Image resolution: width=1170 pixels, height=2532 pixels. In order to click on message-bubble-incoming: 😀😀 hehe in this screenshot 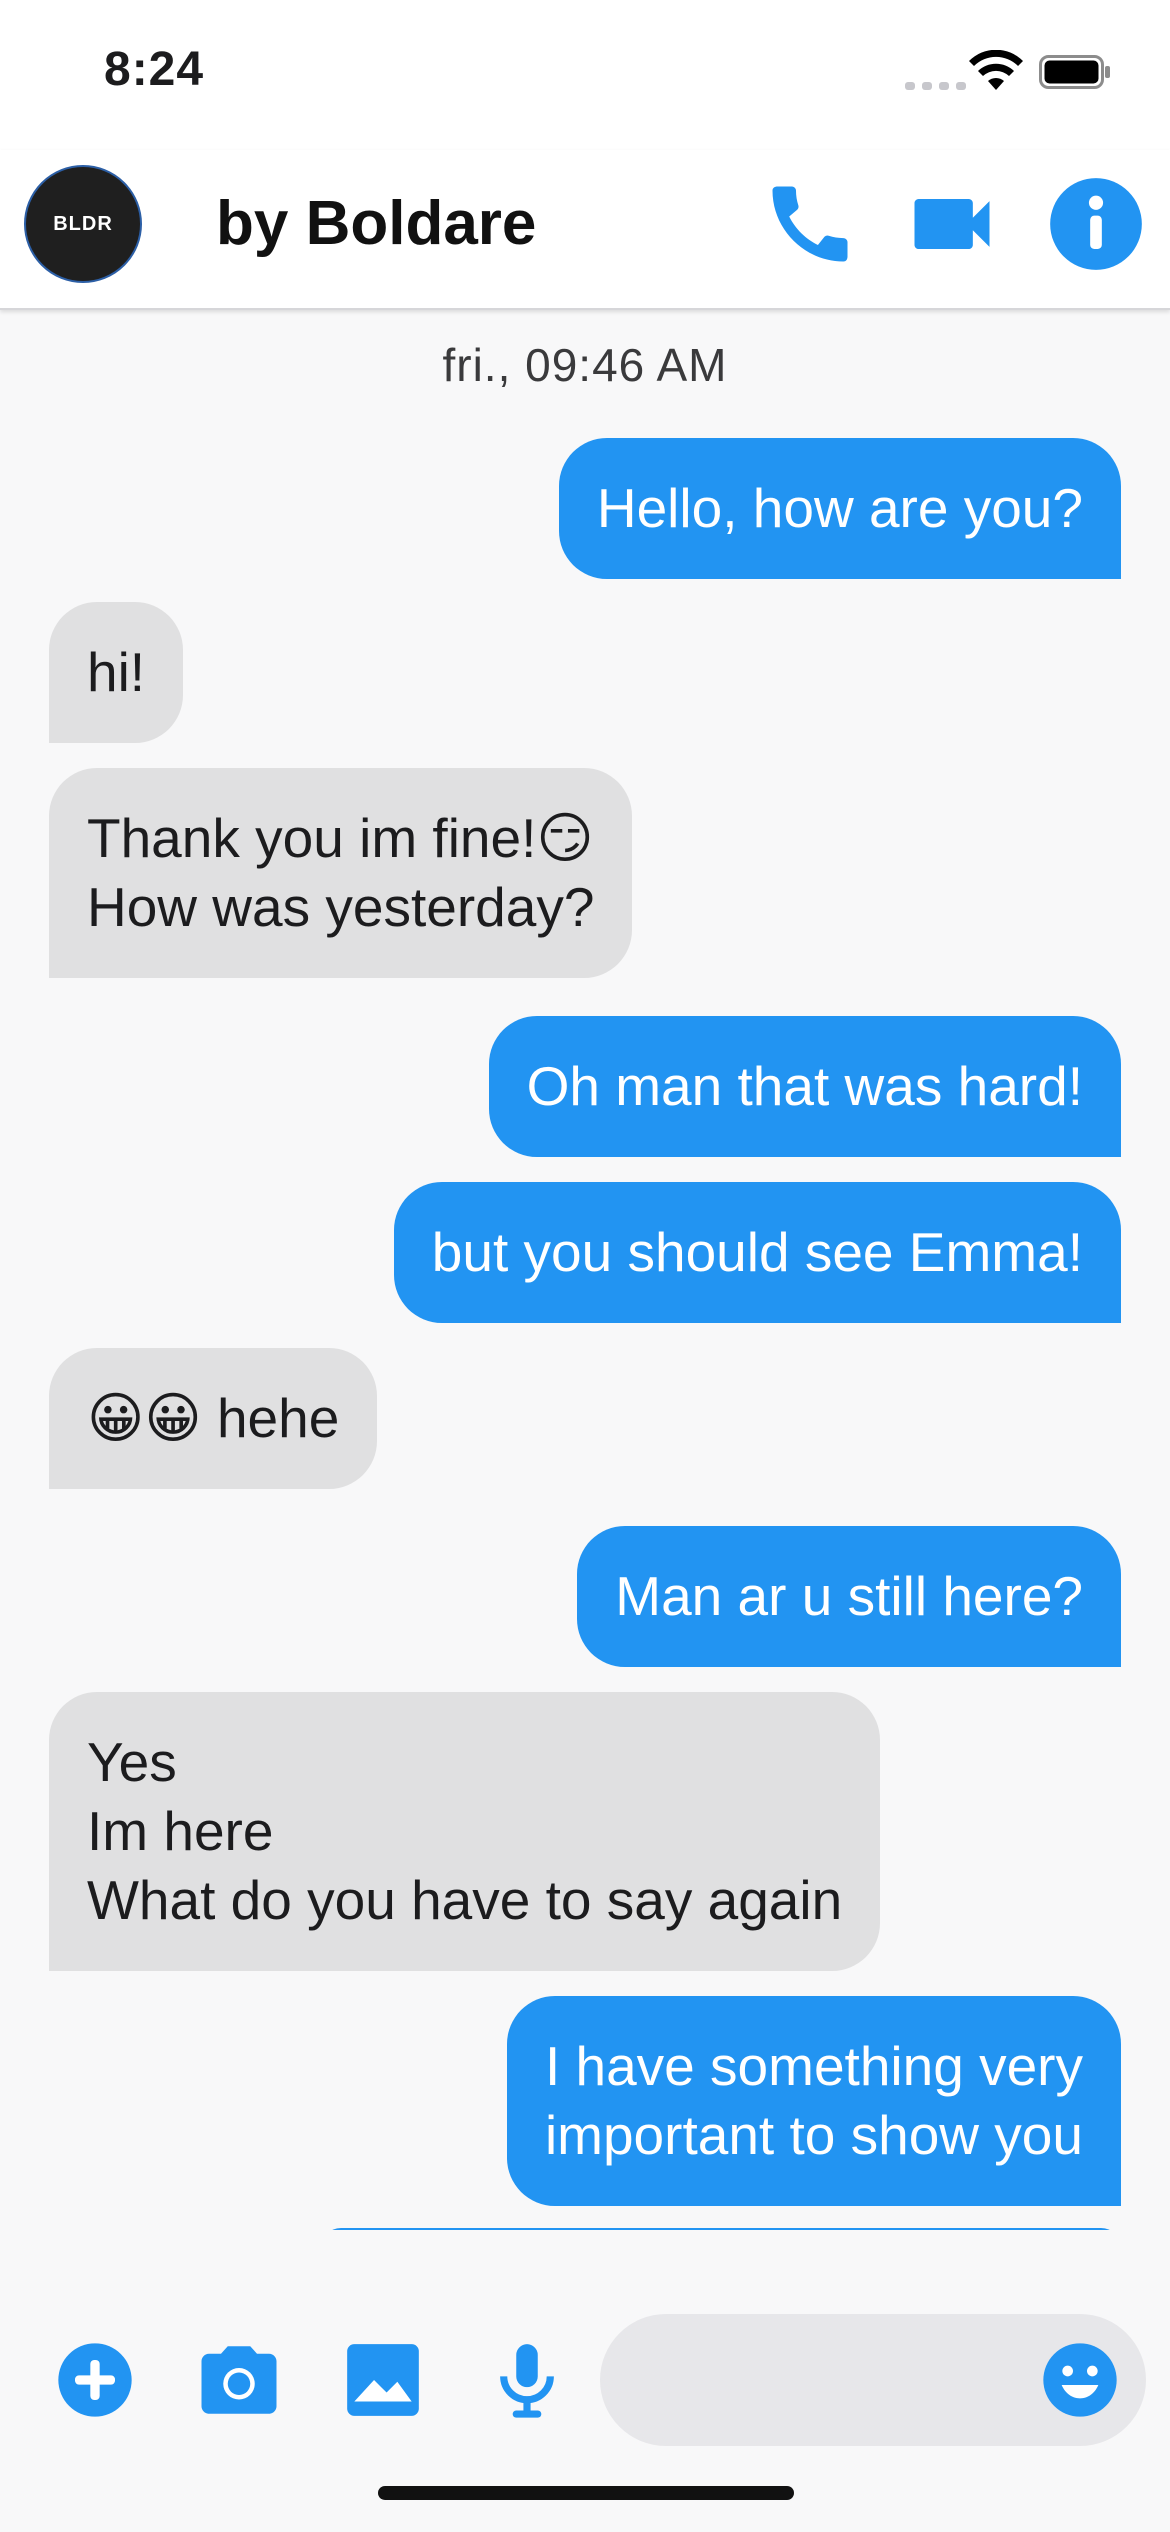, I will do `click(213, 1418)`.